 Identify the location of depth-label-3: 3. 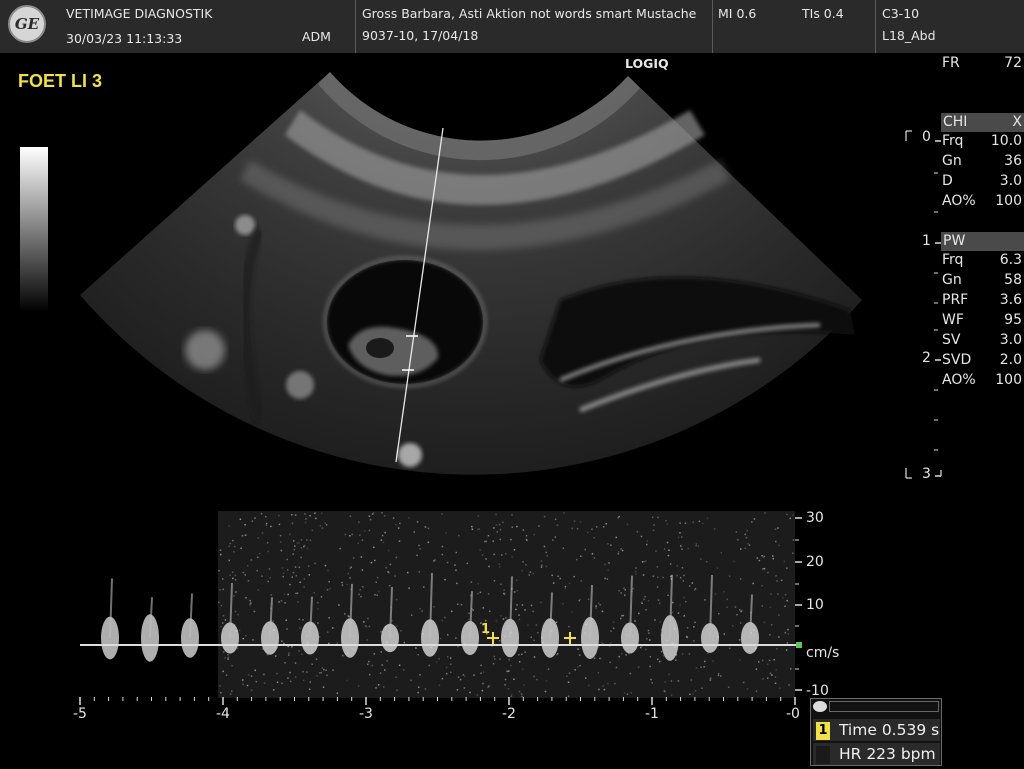
(926, 474).